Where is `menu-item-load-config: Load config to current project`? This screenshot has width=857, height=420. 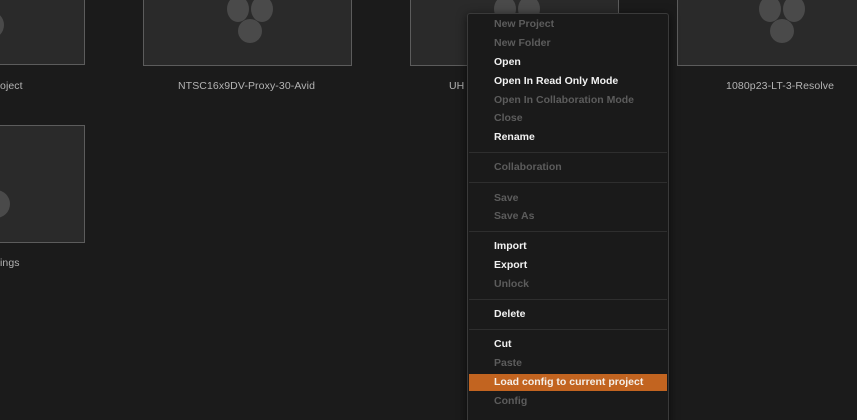 menu-item-load-config: Load config to current project is located at coordinates (568, 382).